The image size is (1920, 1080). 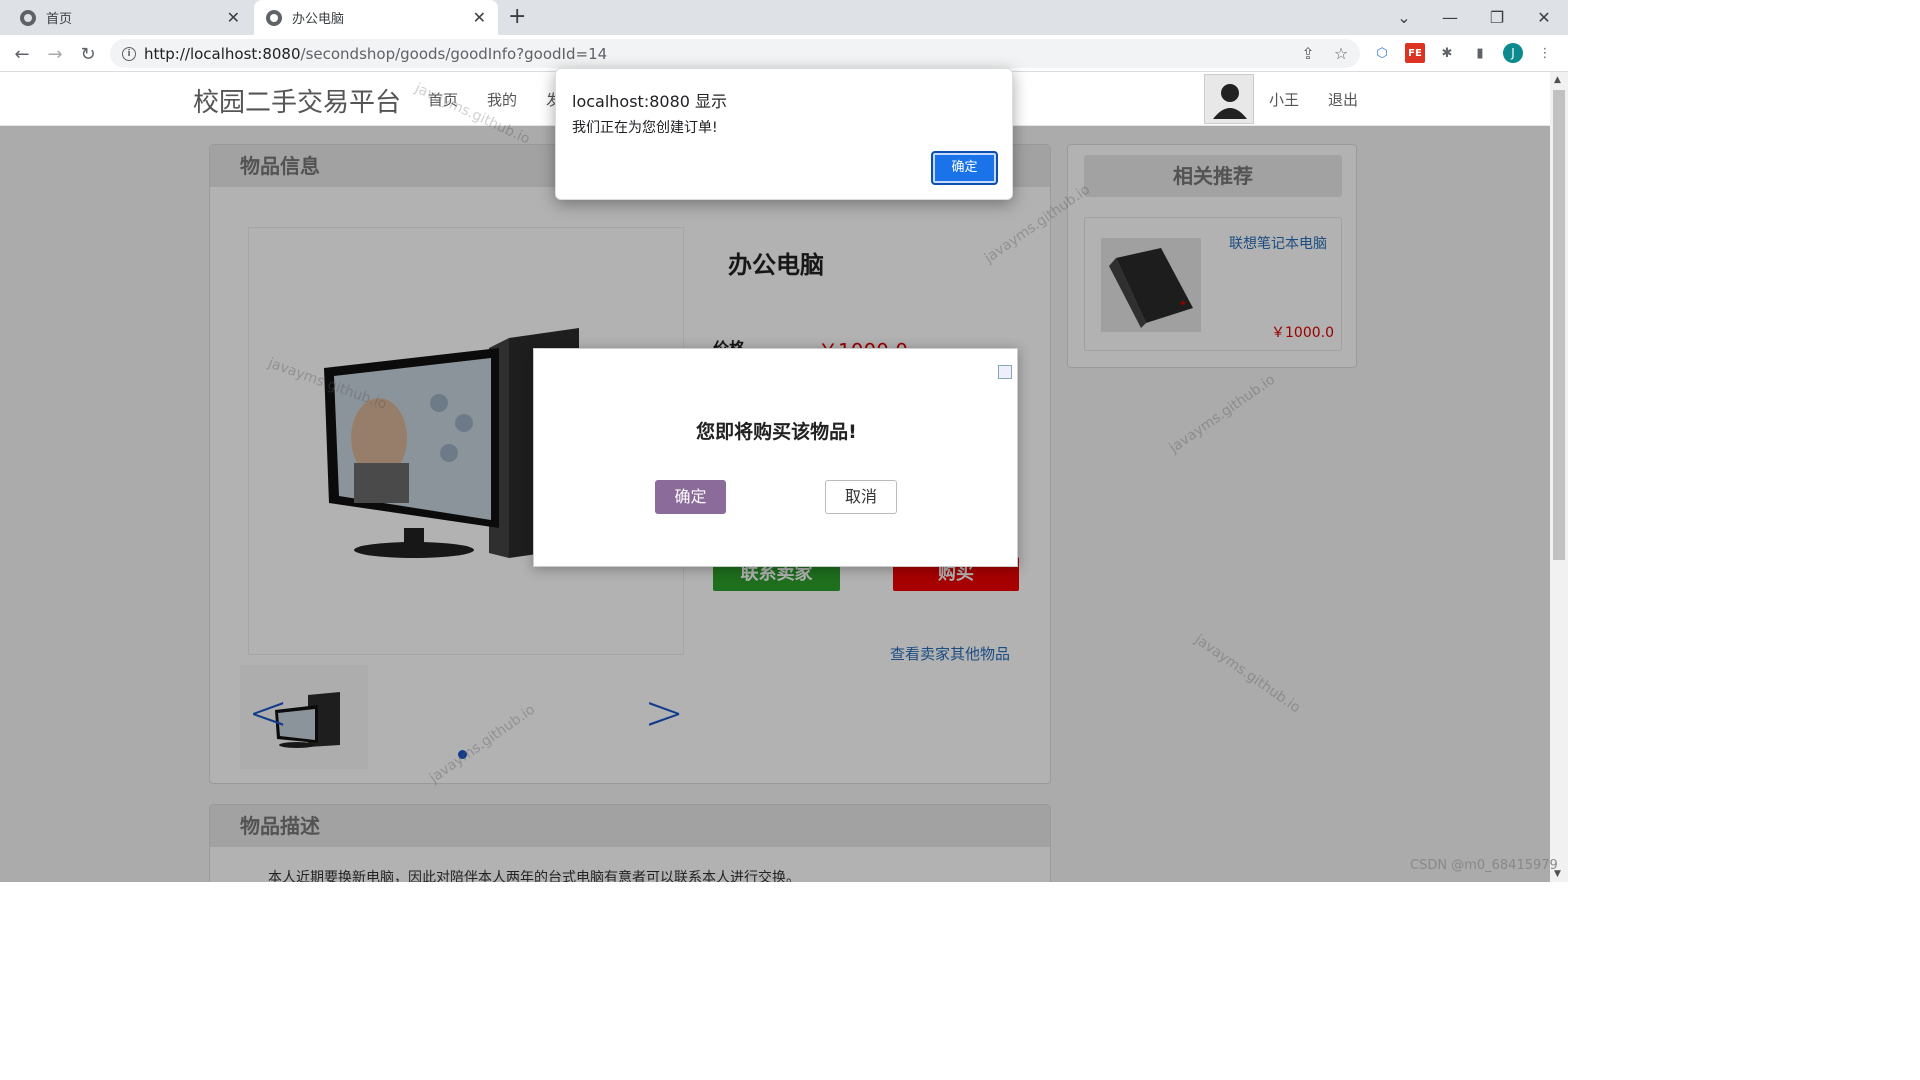 I want to click on info-icon: i, so click(x=129, y=53).